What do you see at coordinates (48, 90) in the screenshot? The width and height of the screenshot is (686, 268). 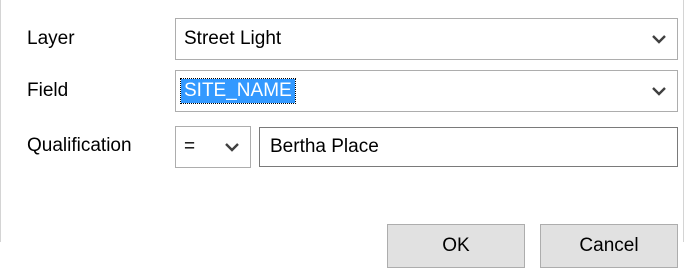 I see `field-label: Field` at bounding box center [48, 90].